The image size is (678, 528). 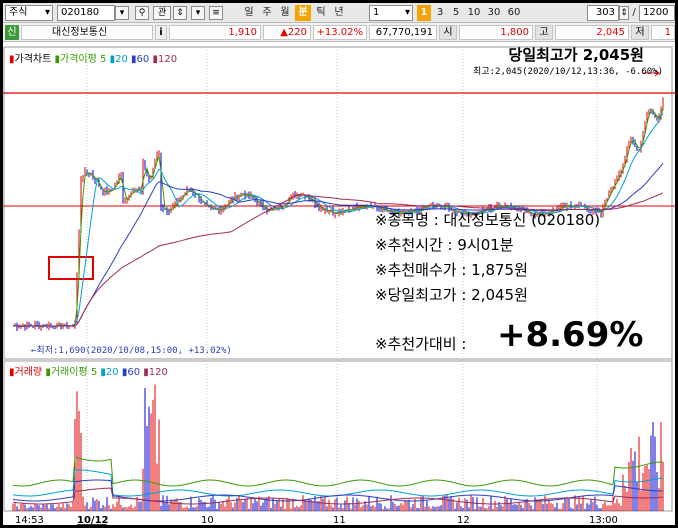 What do you see at coordinates (339, 520) in the screenshot?
I see `axis-label-3: 11` at bounding box center [339, 520].